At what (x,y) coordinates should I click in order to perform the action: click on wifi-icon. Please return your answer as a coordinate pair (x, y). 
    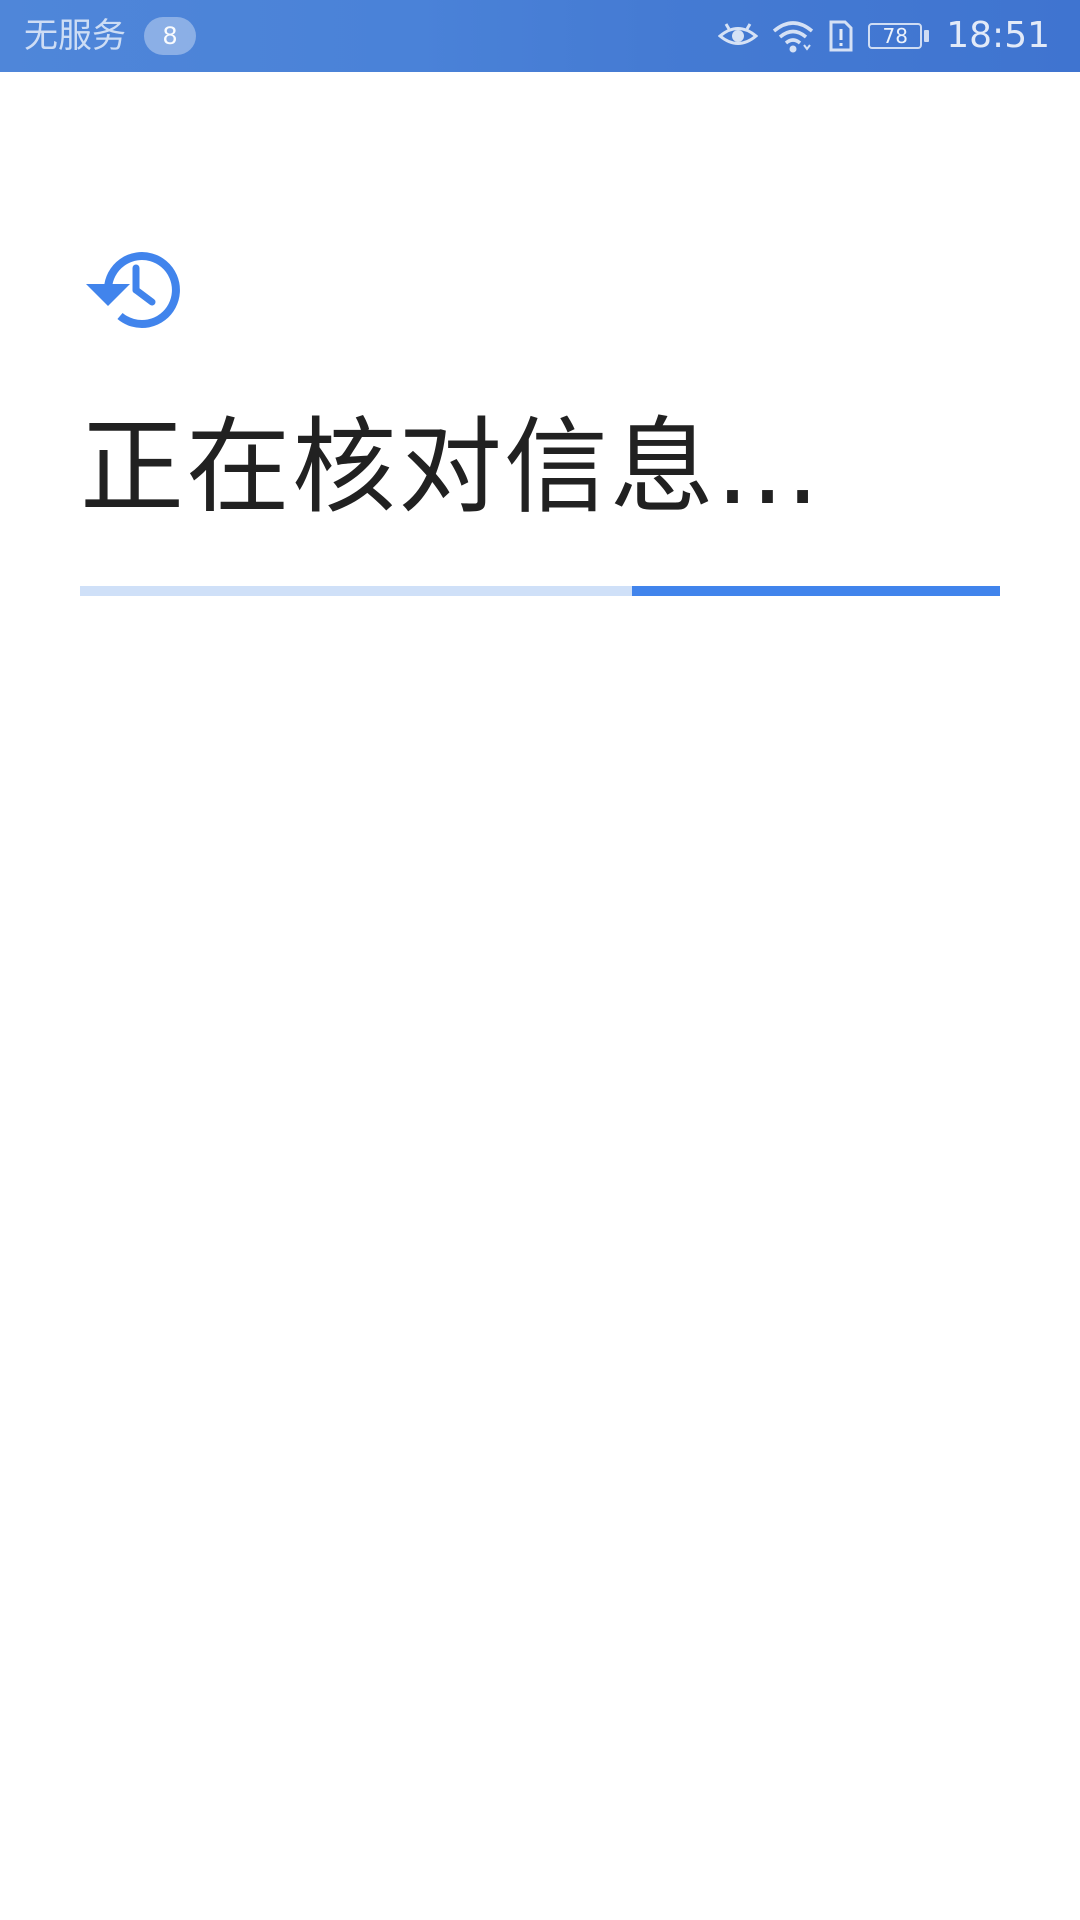
    Looking at the image, I should click on (793, 37).